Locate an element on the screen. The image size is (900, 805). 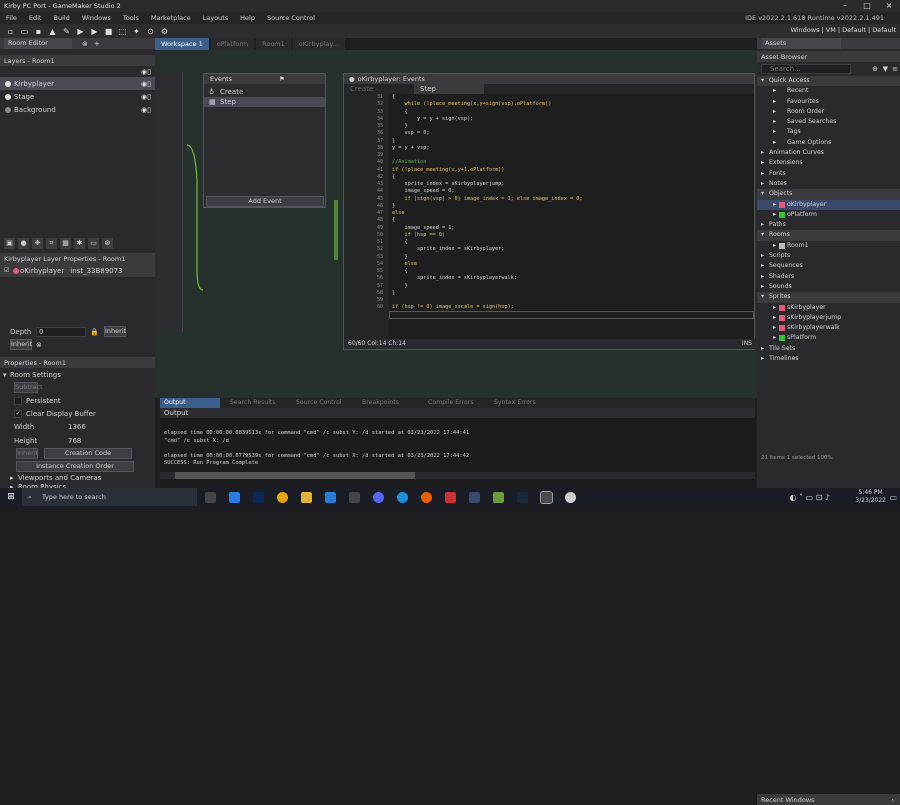
layer-kirbyplayer: Kirbyplayer ◉▯ is located at coordinates (77, 83).